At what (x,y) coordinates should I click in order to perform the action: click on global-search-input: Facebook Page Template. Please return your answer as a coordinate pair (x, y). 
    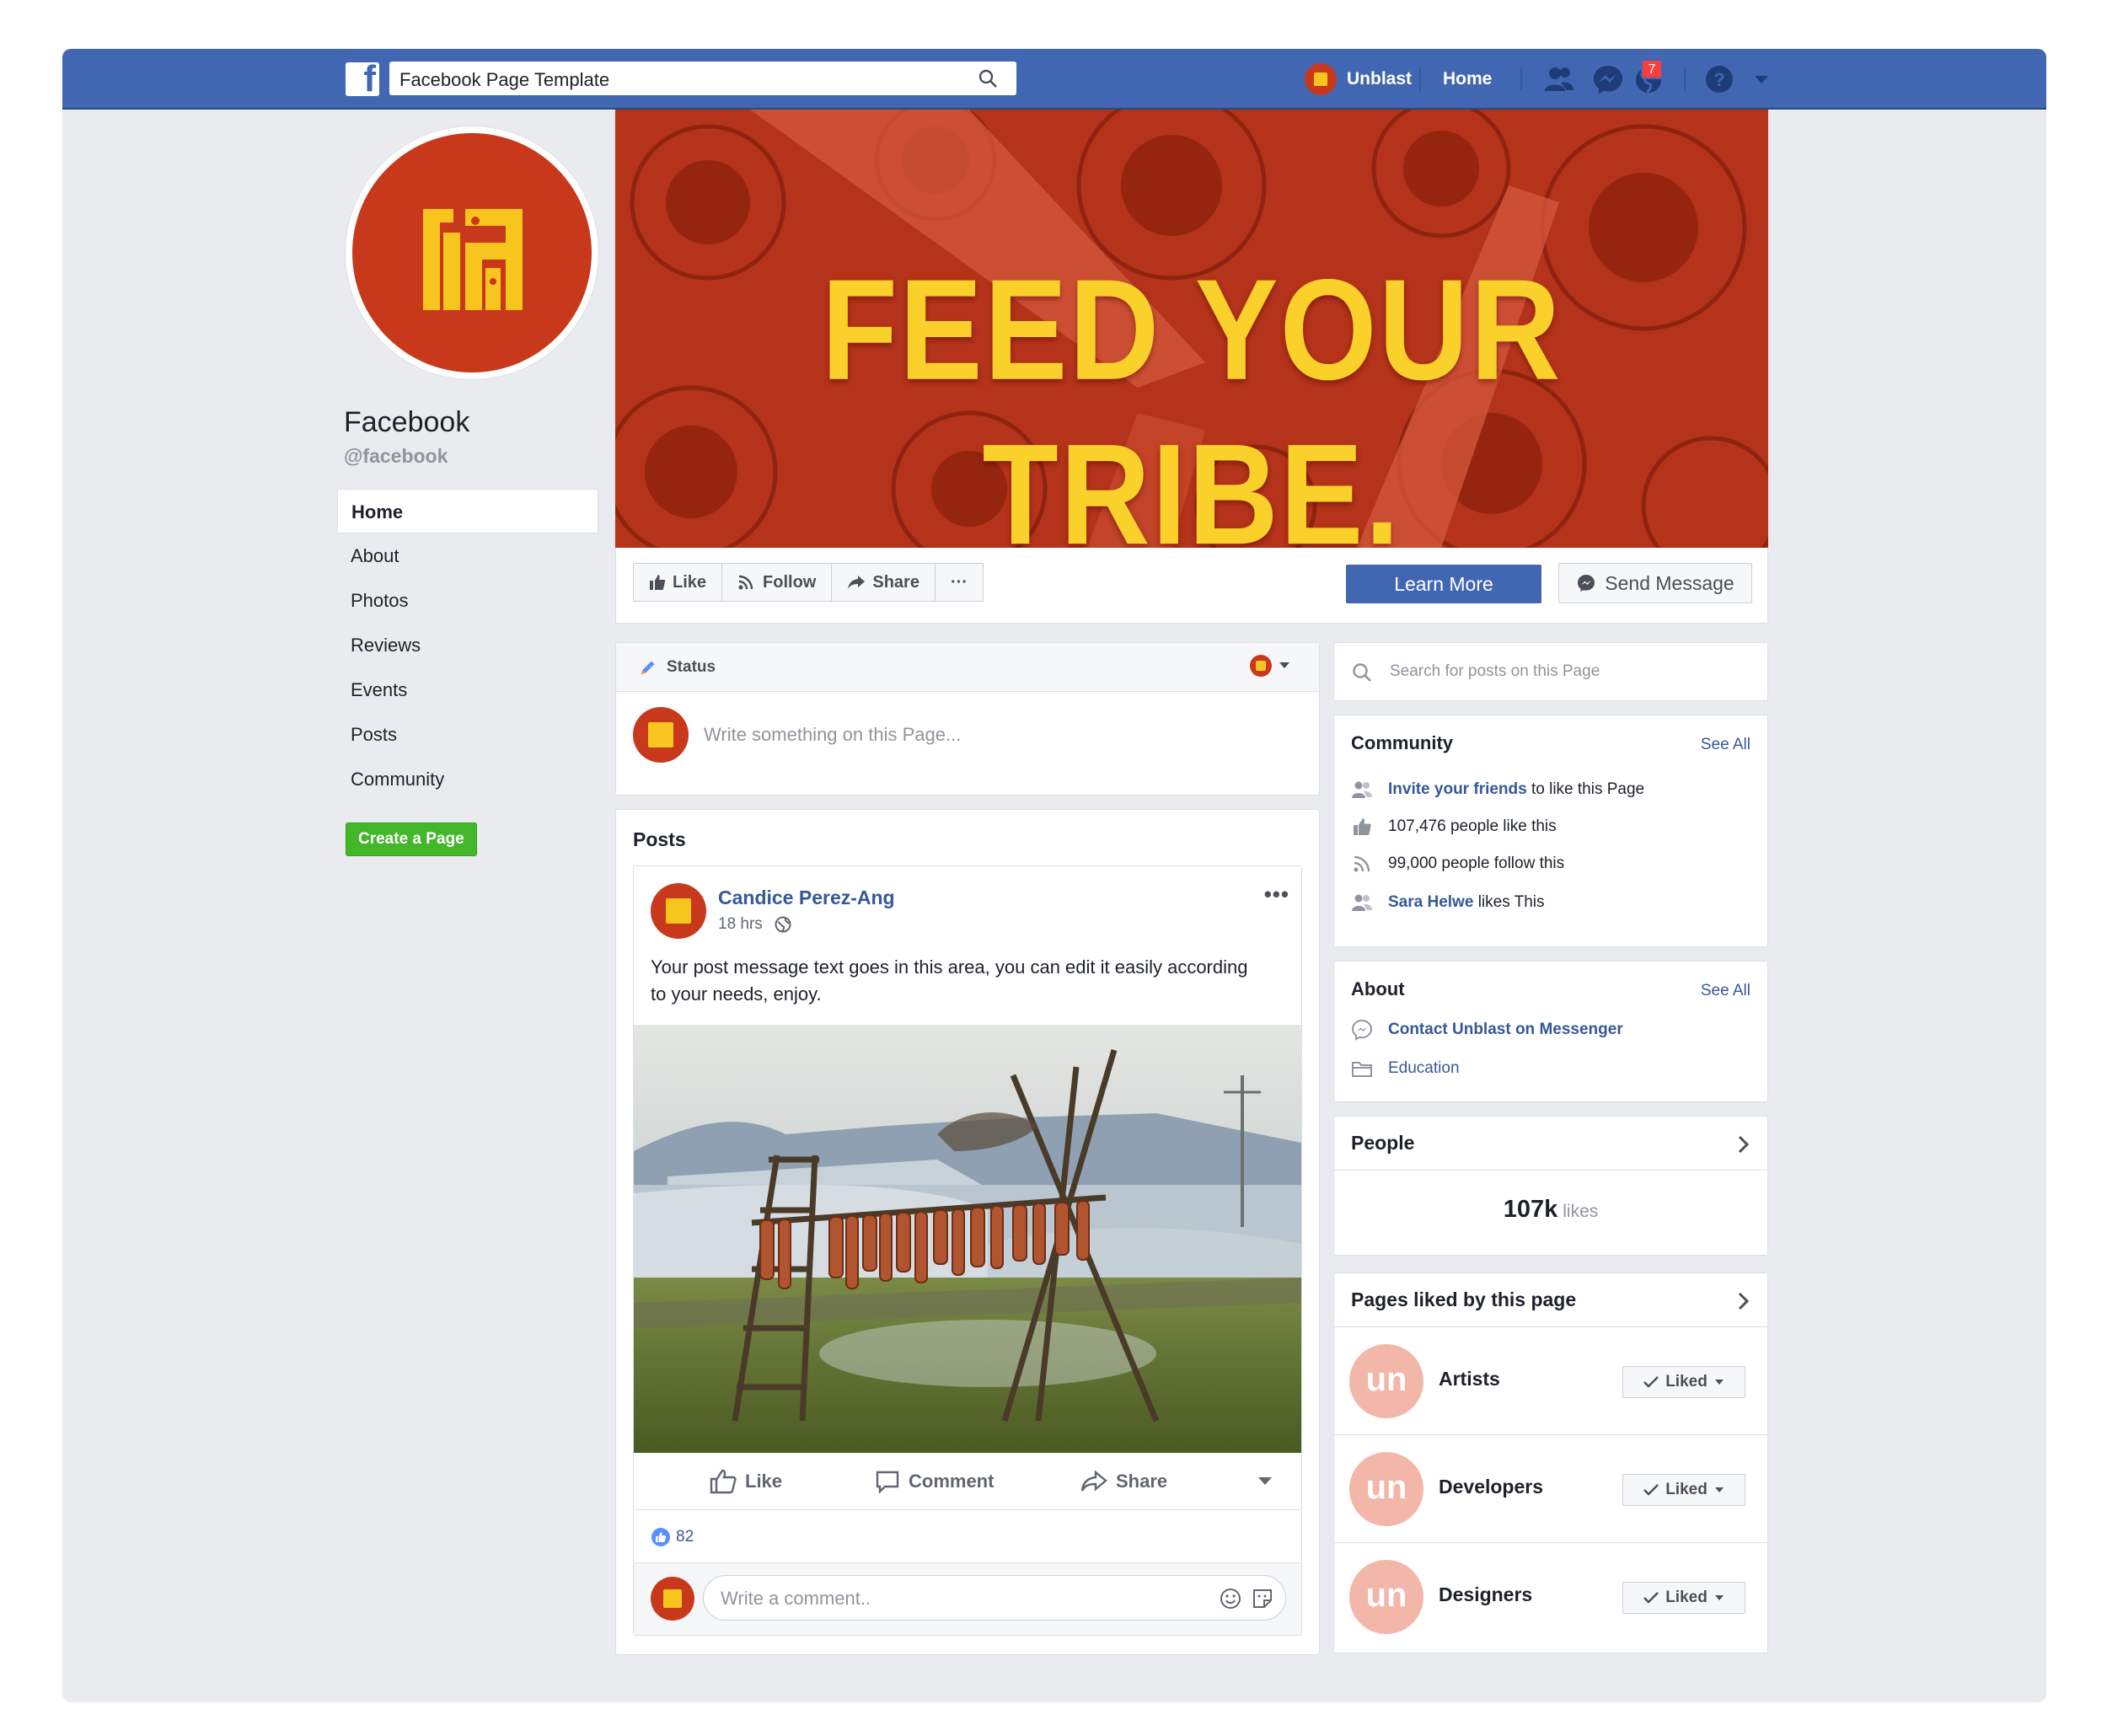
    Looking at the image, I should click on (702, 78).